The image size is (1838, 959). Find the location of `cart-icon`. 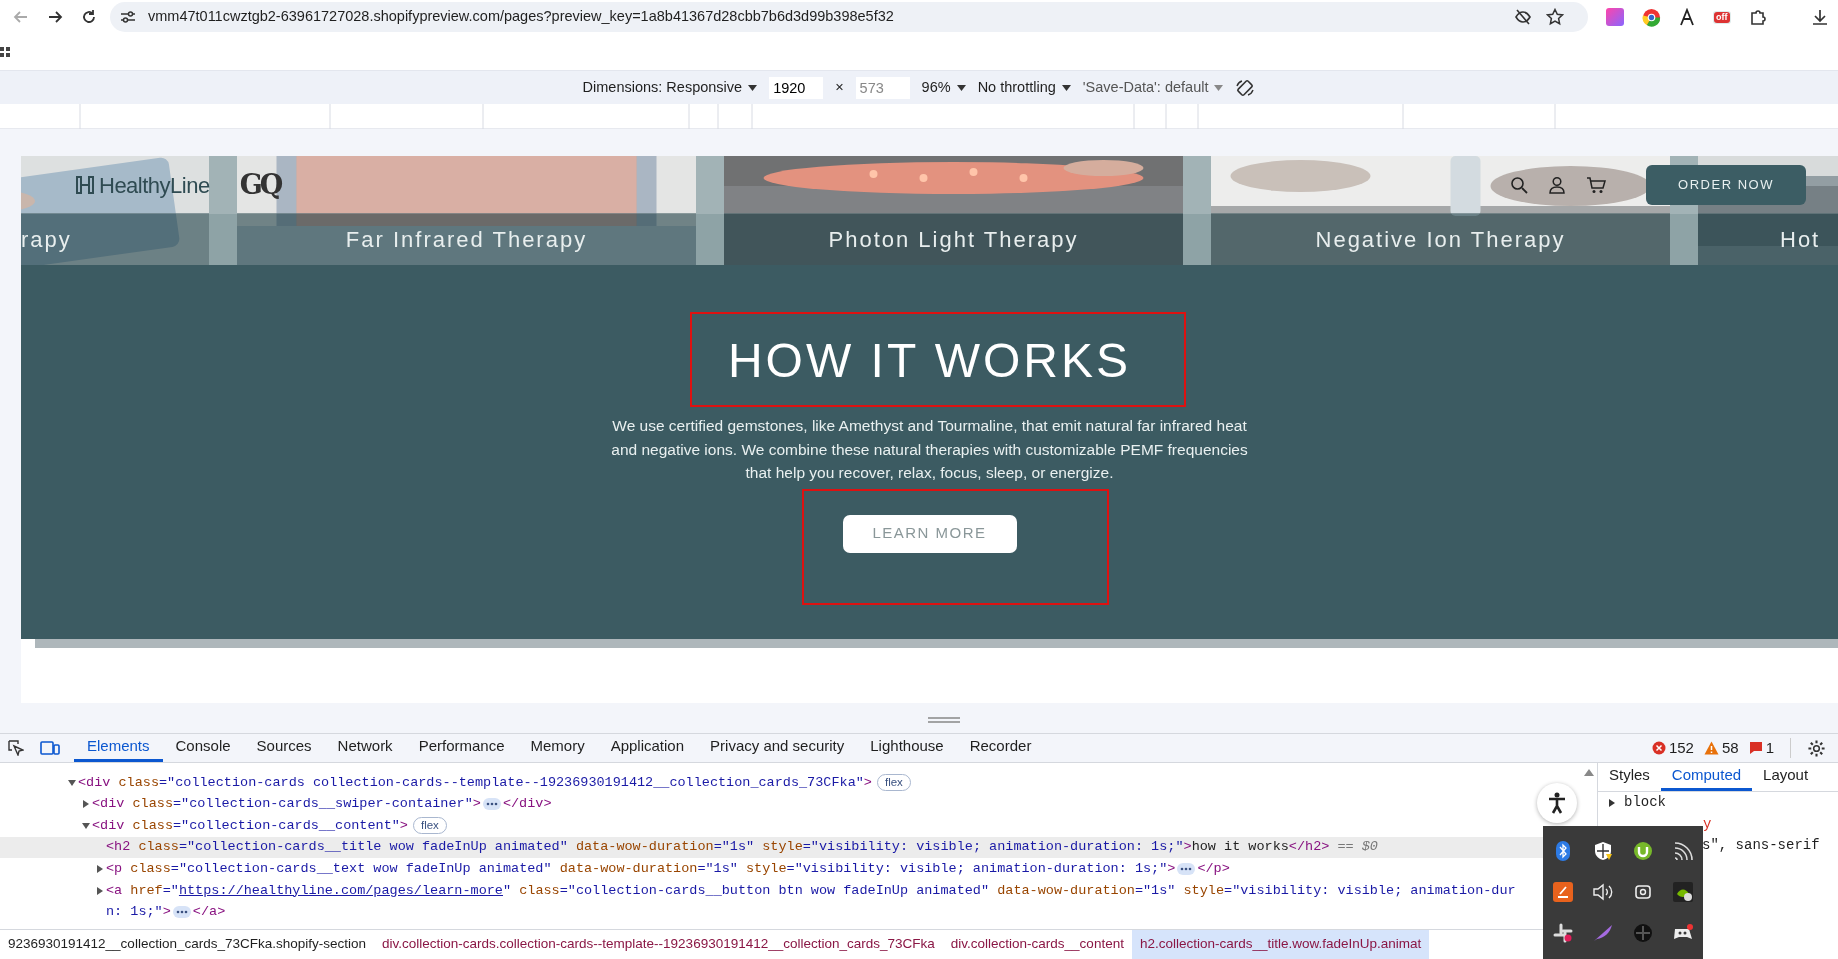

cart-icon is located at coordinates (1596, 185).